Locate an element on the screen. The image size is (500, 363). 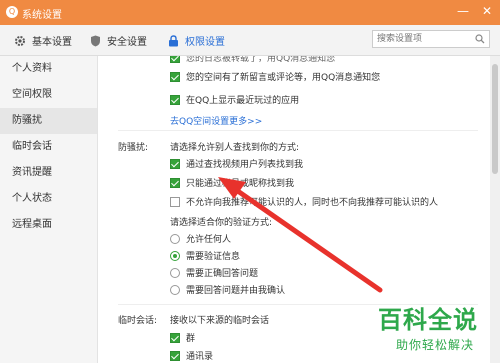
watermark-title: 百科全说 is located at coordinates (428, 320).